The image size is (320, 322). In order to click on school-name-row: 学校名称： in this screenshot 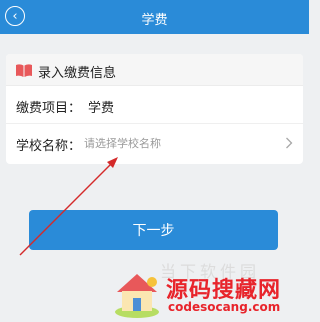, I will do `click(154, 143)`.